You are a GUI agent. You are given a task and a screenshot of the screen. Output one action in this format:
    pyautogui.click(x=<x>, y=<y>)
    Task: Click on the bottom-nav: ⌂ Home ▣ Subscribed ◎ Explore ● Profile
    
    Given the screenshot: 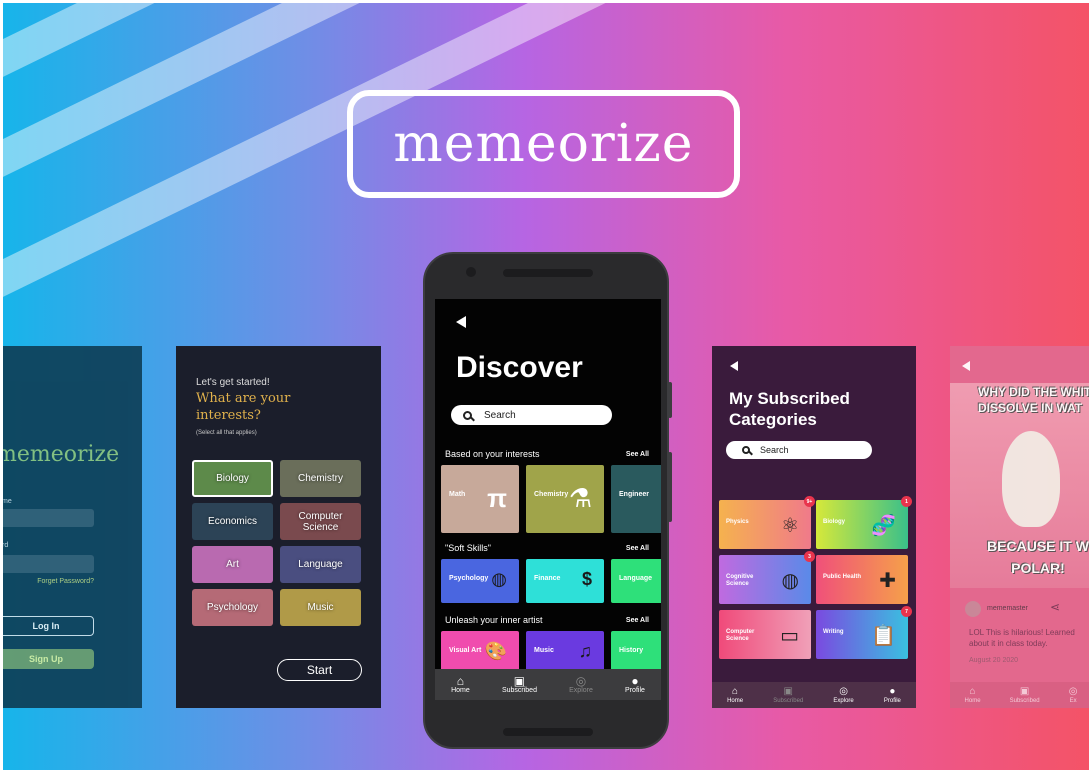 What is the action you would take?
    pyautogui.click(x=548, y=684)
    